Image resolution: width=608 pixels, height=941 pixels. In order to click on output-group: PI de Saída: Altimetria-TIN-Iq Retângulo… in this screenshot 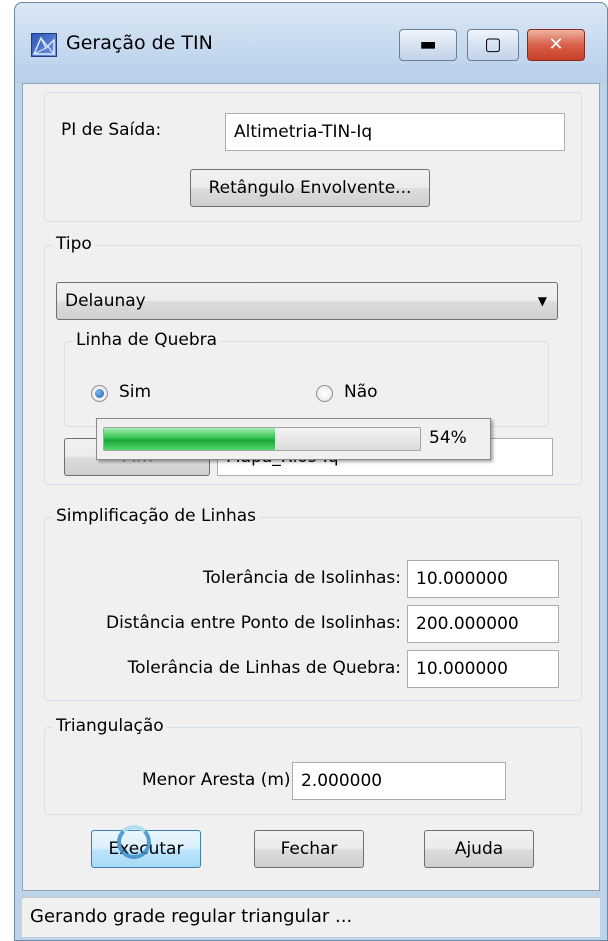, I will do `click(313, 157)`.